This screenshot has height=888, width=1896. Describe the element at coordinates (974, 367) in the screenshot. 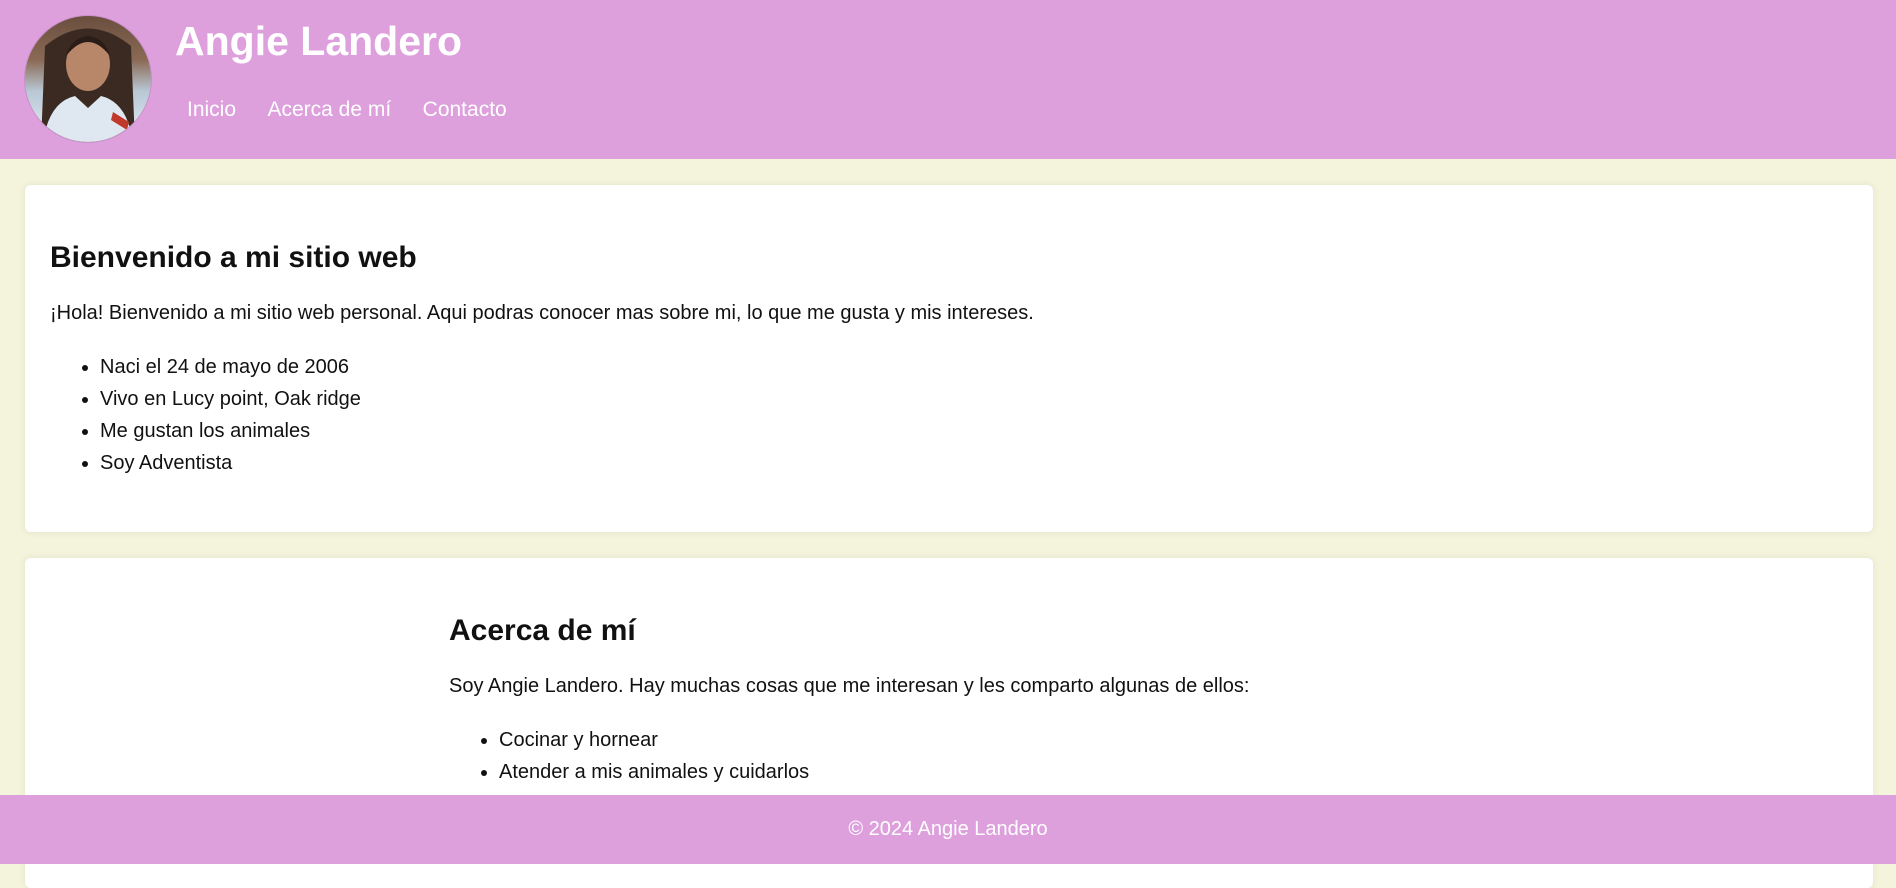

I see `list-item: Naci el 24 de mayo de 2006` at that location.